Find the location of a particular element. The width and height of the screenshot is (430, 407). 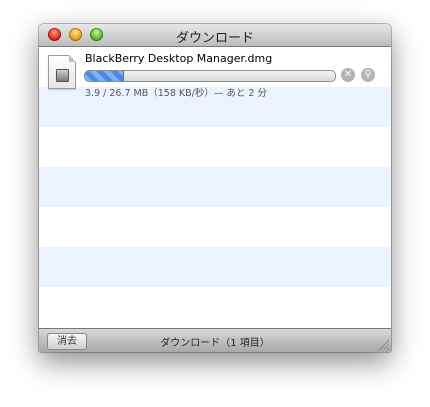

download-filename: BlackBerry Desktop Manager.dmg is located at coordinates (179, 58).